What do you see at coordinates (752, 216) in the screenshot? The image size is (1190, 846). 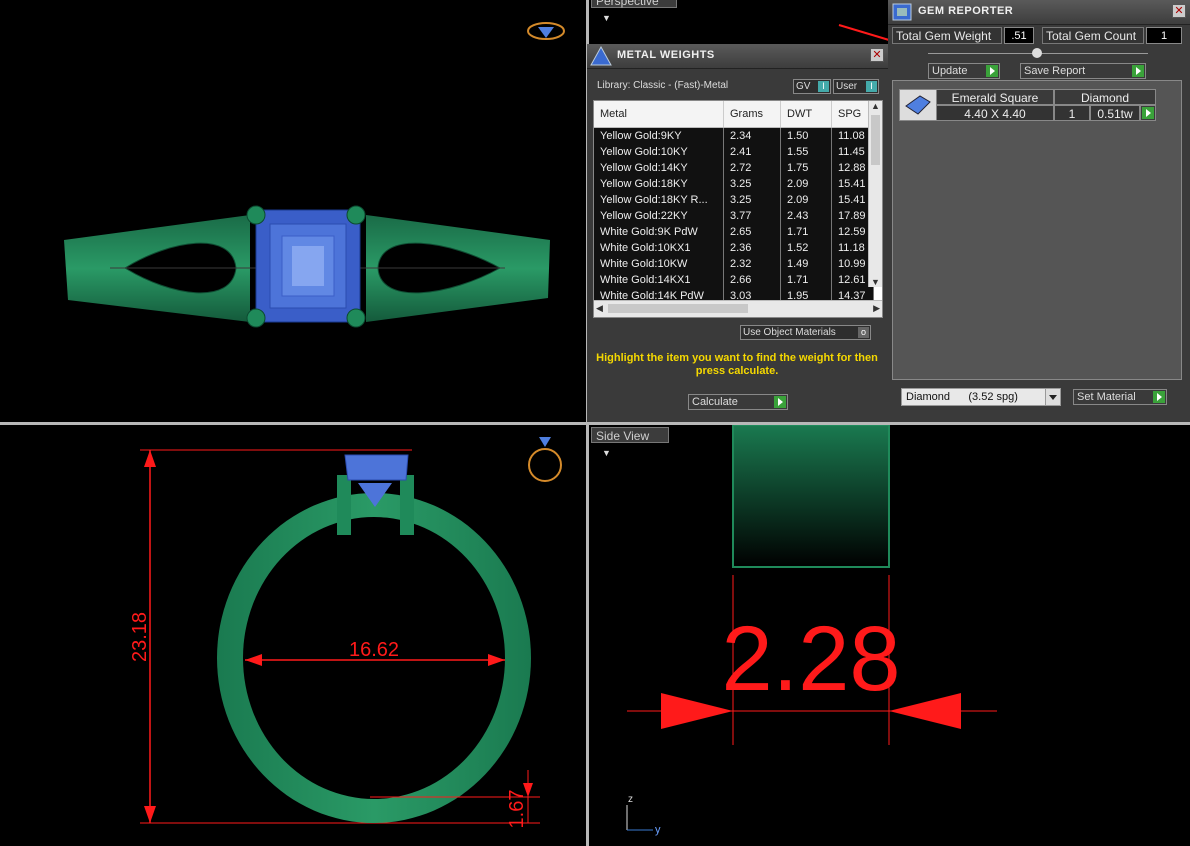 I see `grams-value: 3.77` at bounding box center [752, 216].